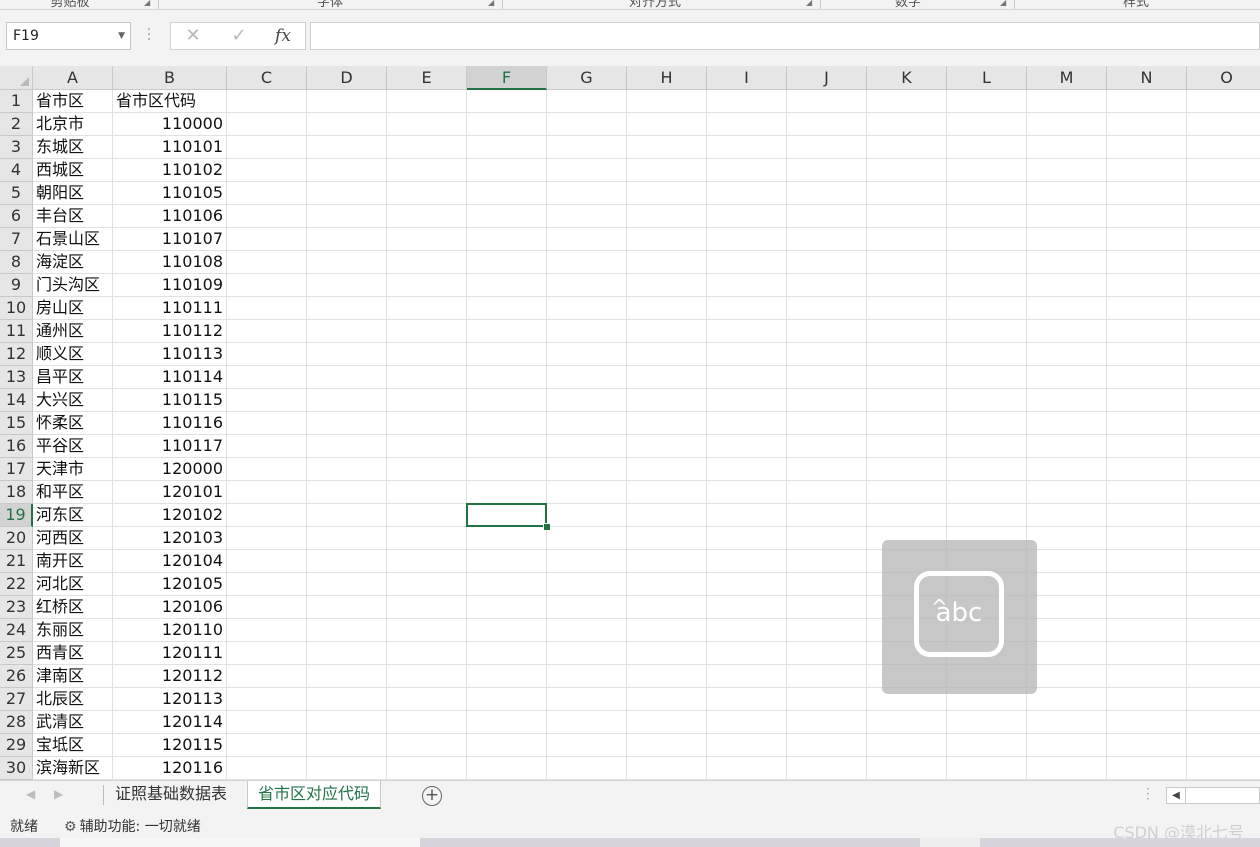 This screenshot has height=847, width=1260. Describe the element at coordinates (987, 124) in the screenshot. I see `cell-l2` at that location.